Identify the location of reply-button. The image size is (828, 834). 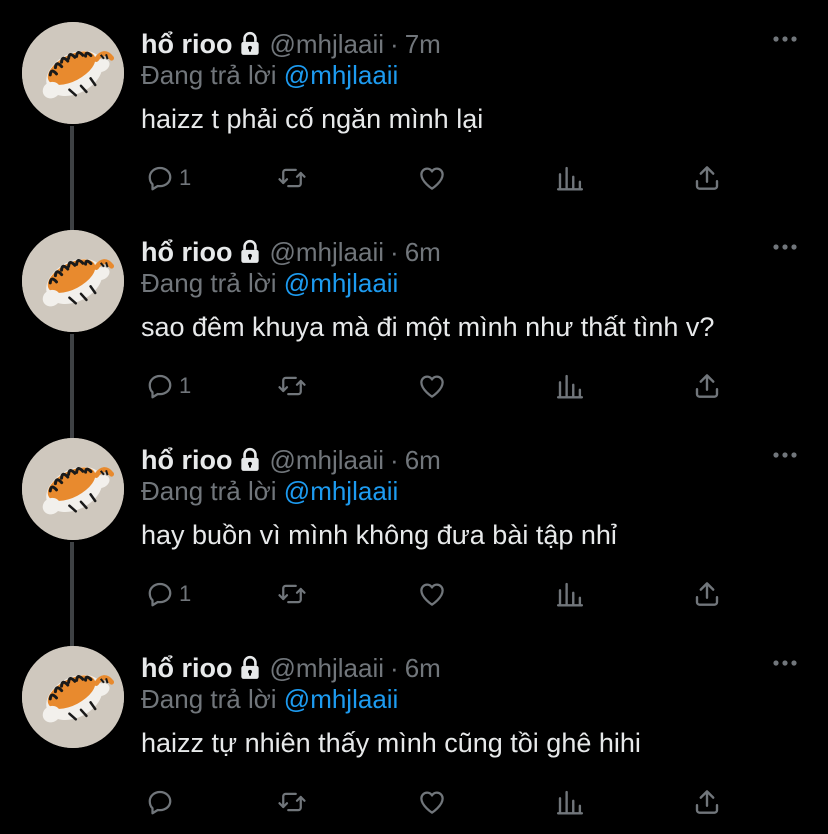
(162, 802).